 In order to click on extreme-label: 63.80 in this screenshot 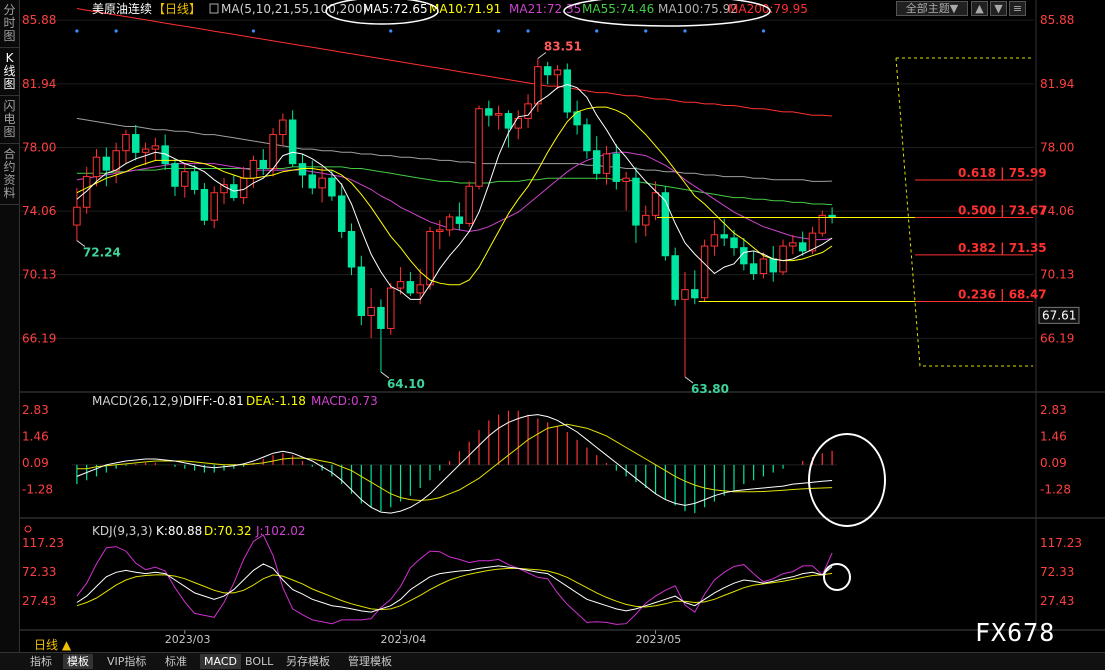, I will do `click(710, 389)`.